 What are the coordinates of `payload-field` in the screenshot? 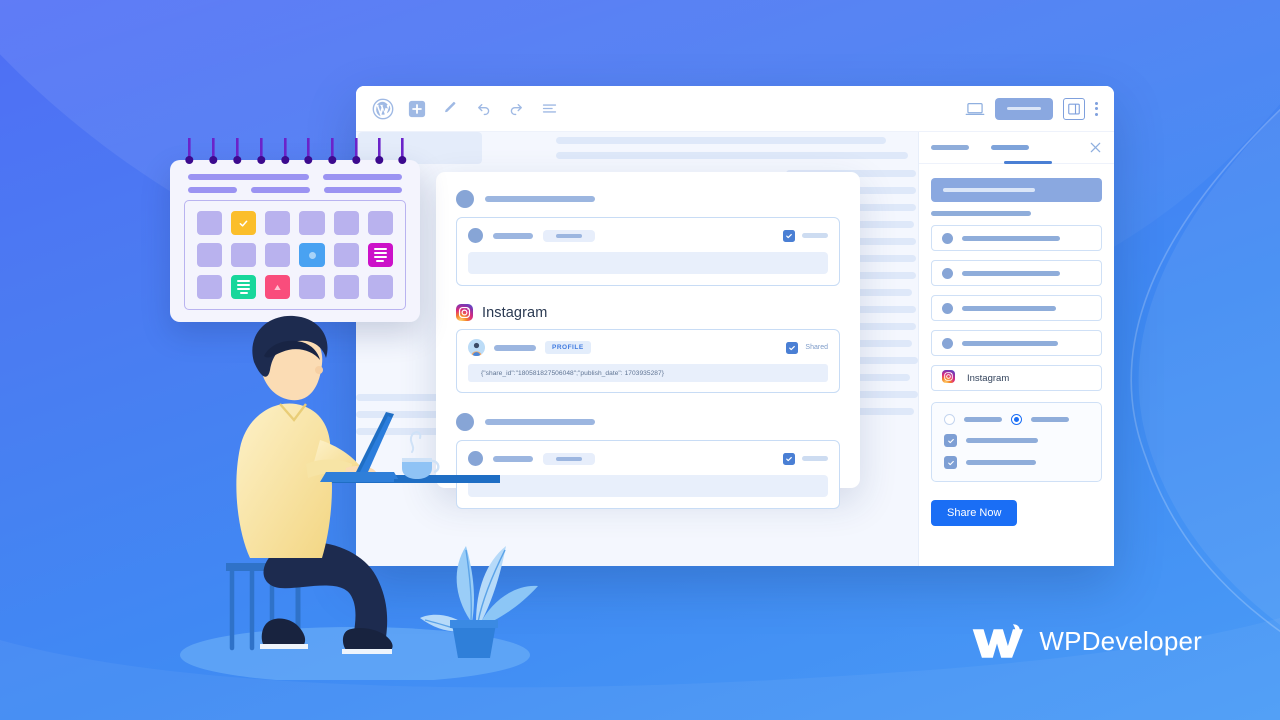 It's located at (648, 263).